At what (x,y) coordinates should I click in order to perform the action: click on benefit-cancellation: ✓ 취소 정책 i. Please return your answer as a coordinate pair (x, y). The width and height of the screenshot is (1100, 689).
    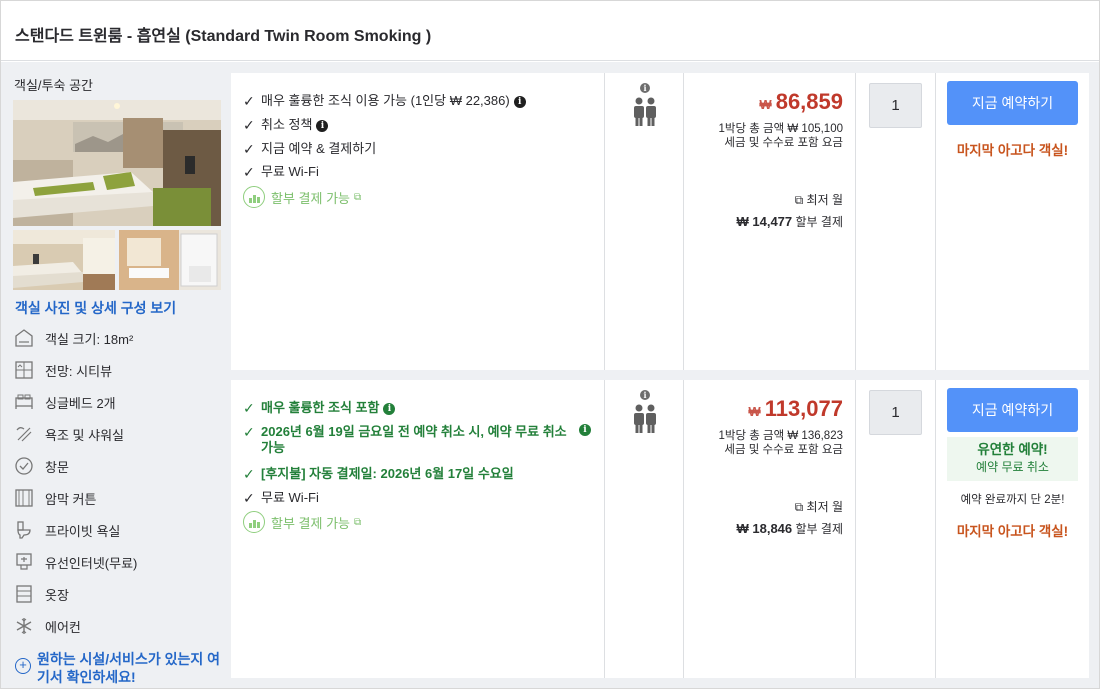
    Looking at the image, I should click on (286, 125).